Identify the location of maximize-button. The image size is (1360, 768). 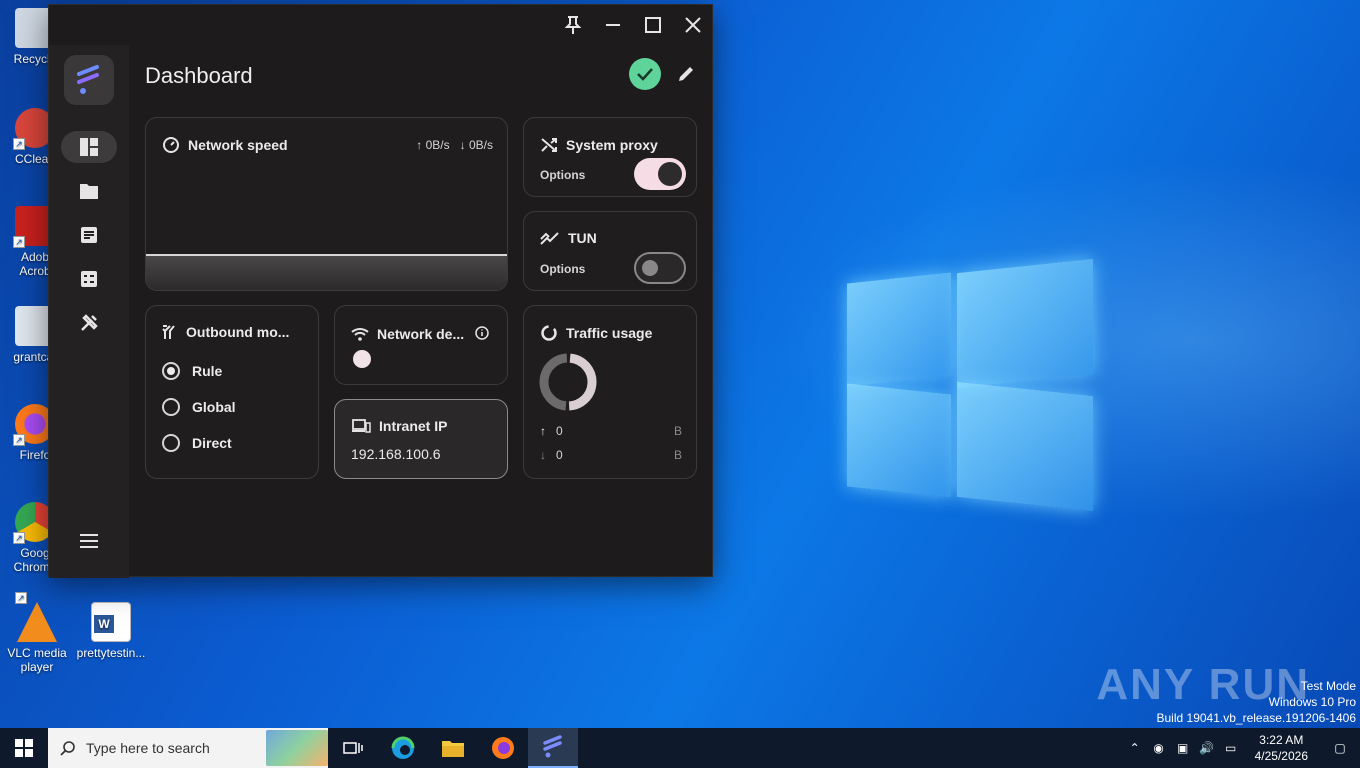
(653, 25).